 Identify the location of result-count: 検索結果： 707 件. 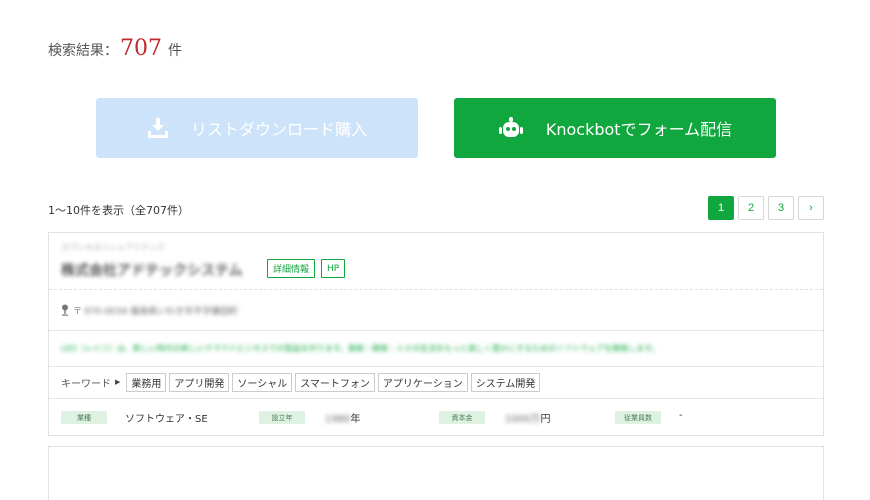
(115, 48).